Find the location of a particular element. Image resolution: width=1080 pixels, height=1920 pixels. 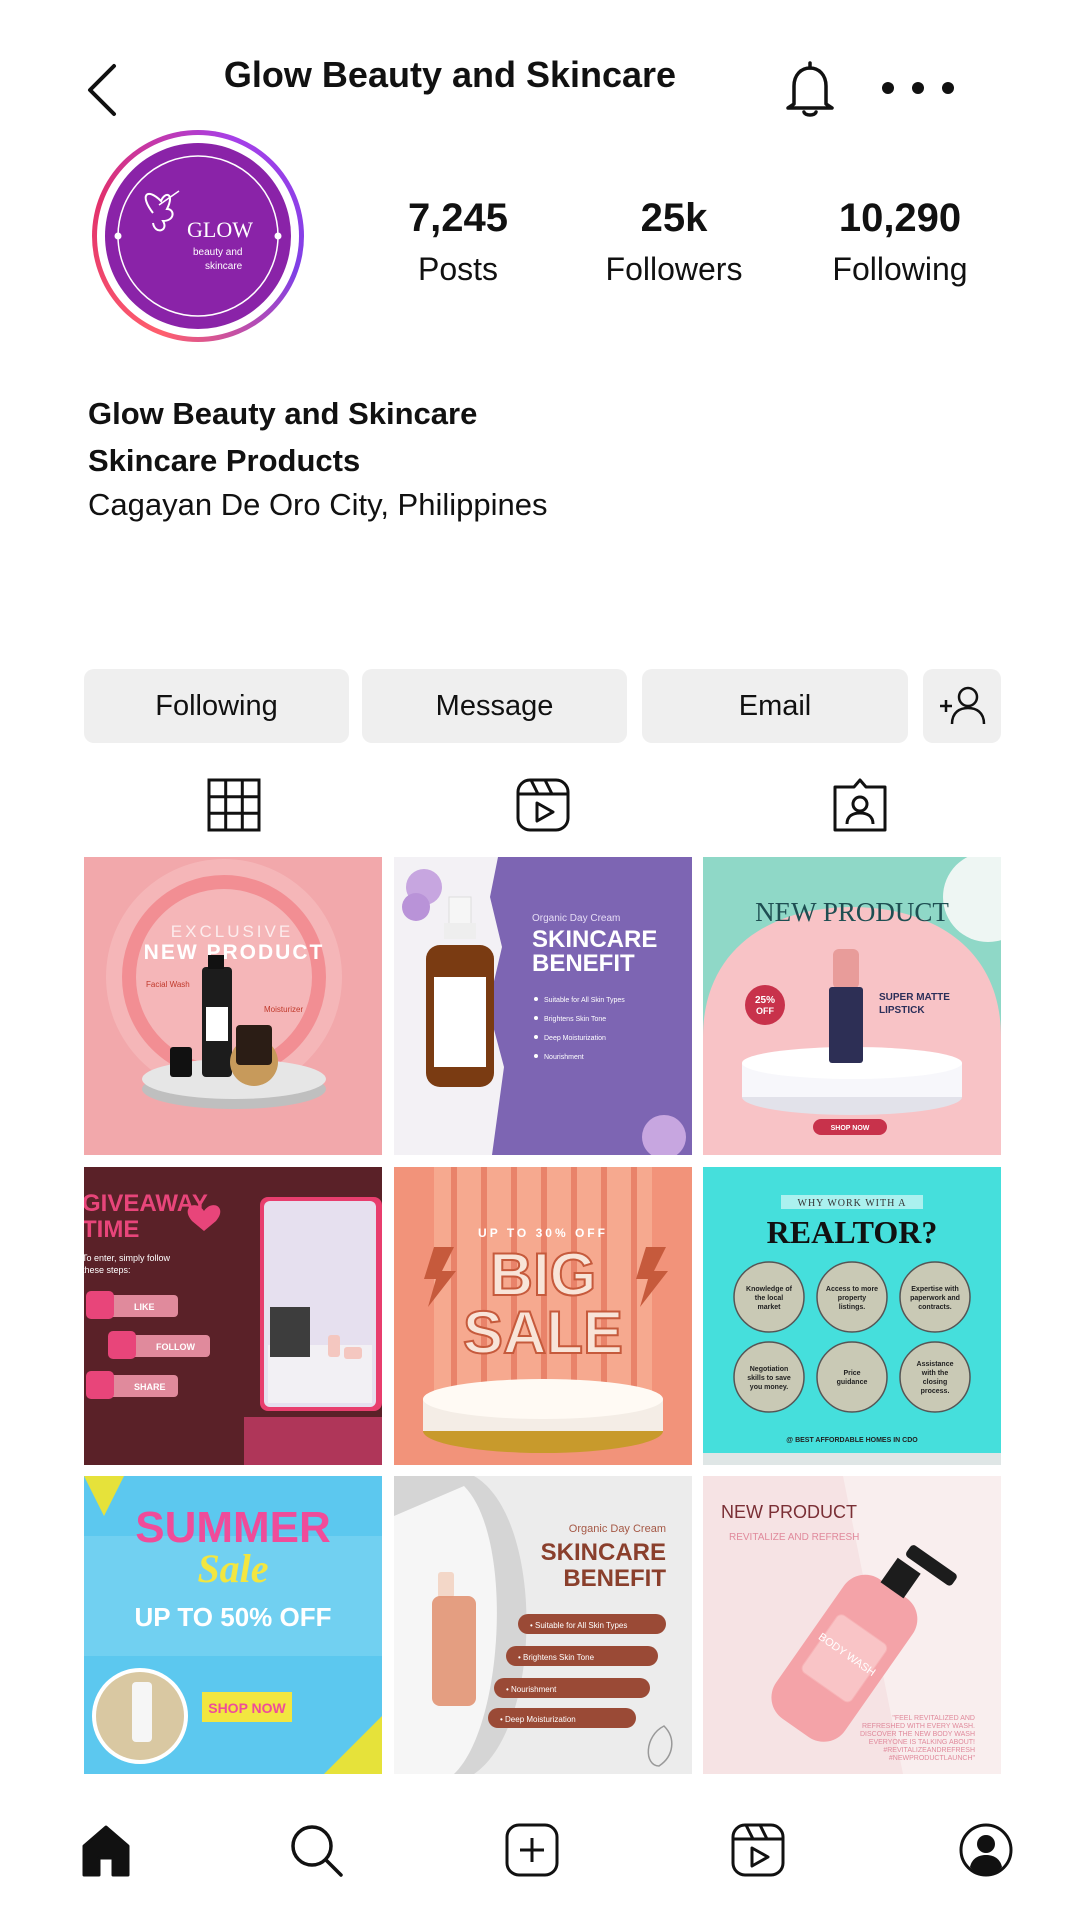

stat-label: Following is located at coordinates (900, 269).